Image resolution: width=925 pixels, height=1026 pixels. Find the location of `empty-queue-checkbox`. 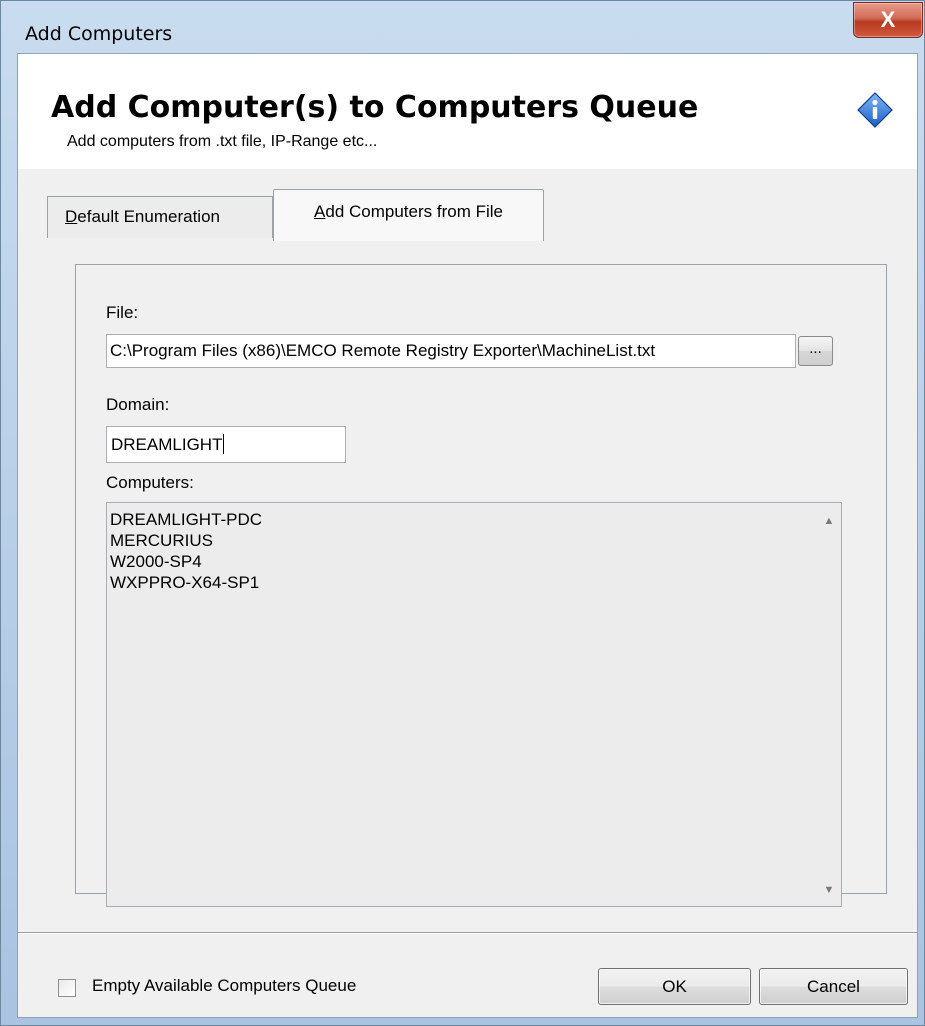

empty-queue-checkbox is located at coordinates (67, 988).